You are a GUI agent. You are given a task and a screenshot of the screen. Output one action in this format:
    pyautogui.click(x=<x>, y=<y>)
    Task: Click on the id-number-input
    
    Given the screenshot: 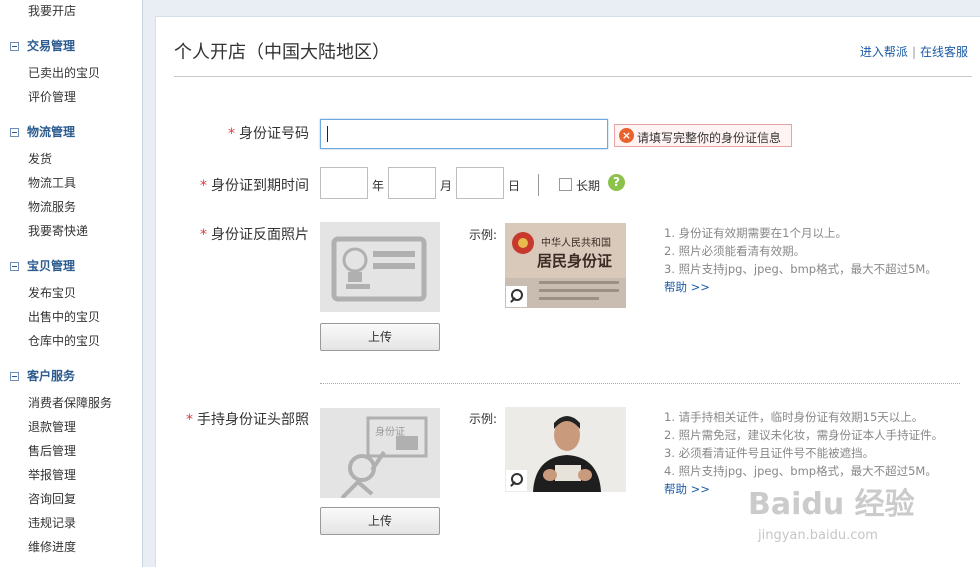 What is the action you would take?
    pyautogui.click(x=464, y=134)
    